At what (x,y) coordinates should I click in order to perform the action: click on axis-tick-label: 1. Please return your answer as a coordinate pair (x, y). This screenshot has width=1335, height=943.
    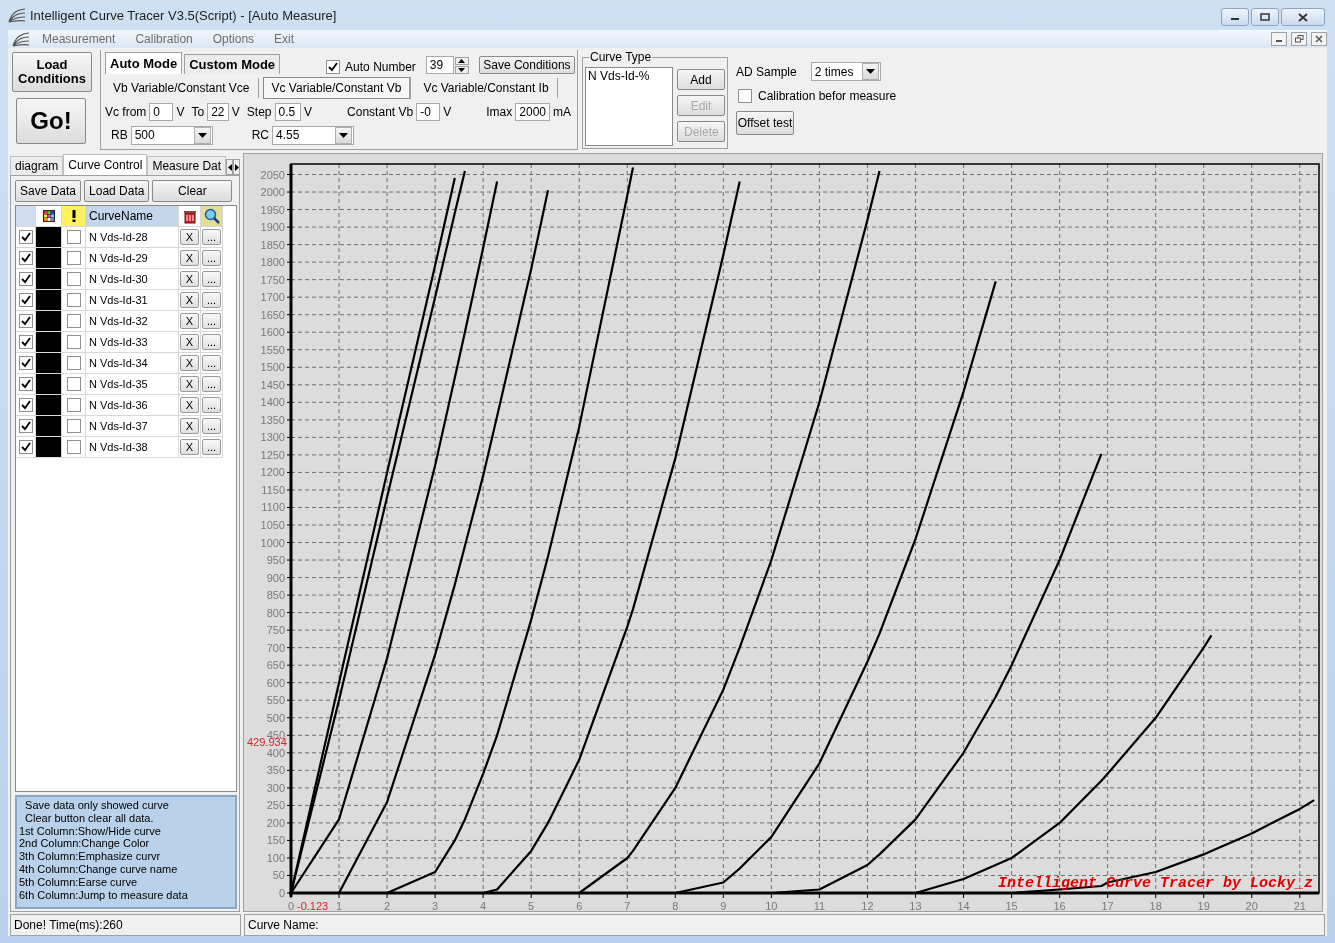
    Looking at the image, I should click on (339, 905).